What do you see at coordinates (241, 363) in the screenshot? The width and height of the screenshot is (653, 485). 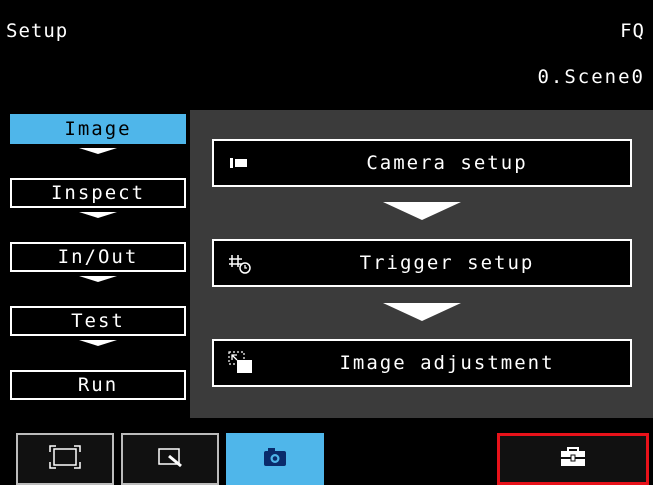 I see `image-adjust-icon` at bounding box center [241, 363].